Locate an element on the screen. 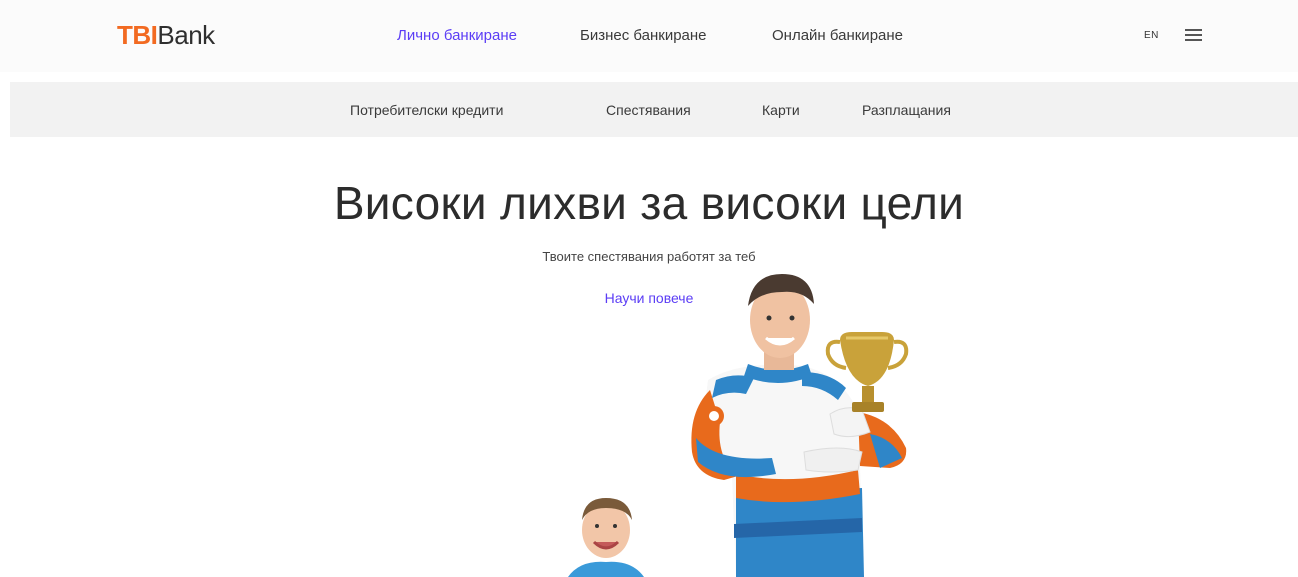  subnav-savings: Спестявания is located at coordinates (648, 110).